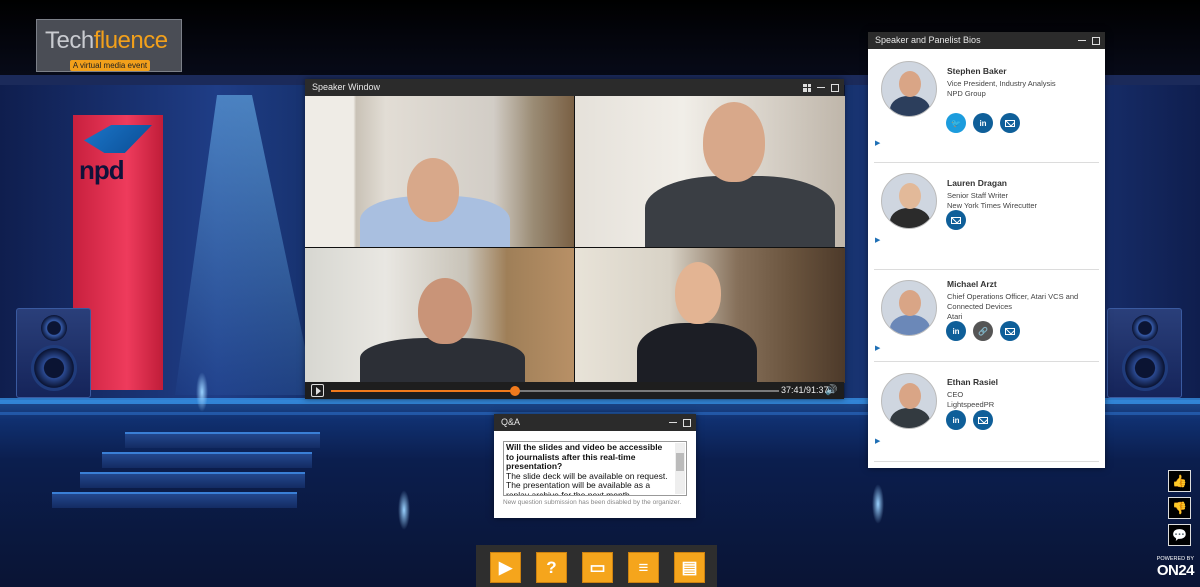 The height and width of the screenshot is (587, 1200). I want to click on bio-name: Ethan Rasiel, so click(973, 382).